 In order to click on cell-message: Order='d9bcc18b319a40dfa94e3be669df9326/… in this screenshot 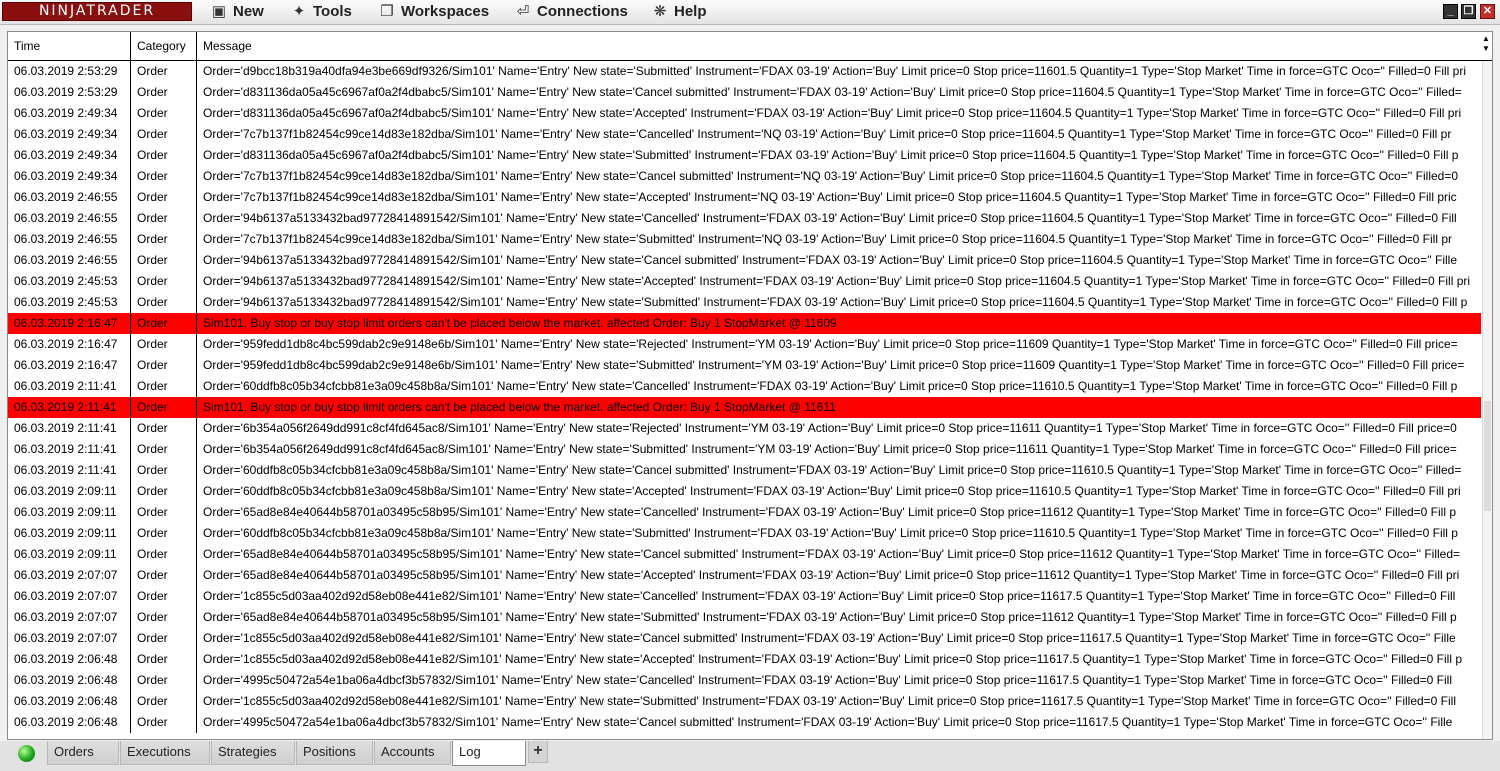, I will do `click(834, 71)`.